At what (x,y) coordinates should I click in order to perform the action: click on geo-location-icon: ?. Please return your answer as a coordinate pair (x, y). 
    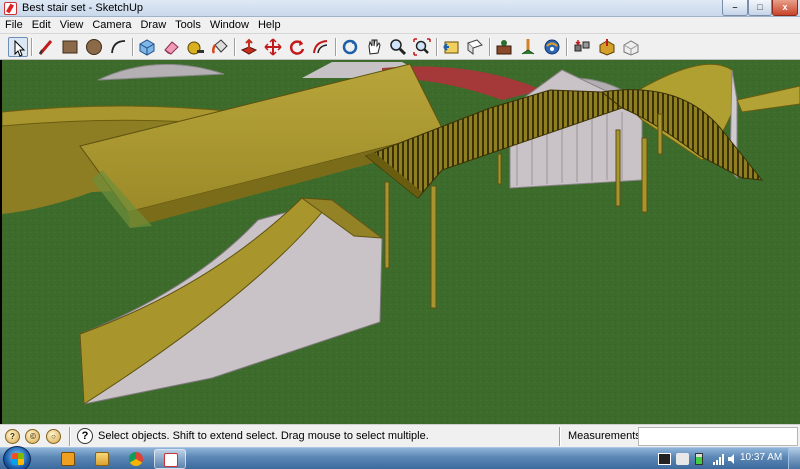
    Looking at the image, I should click on (12, 436).